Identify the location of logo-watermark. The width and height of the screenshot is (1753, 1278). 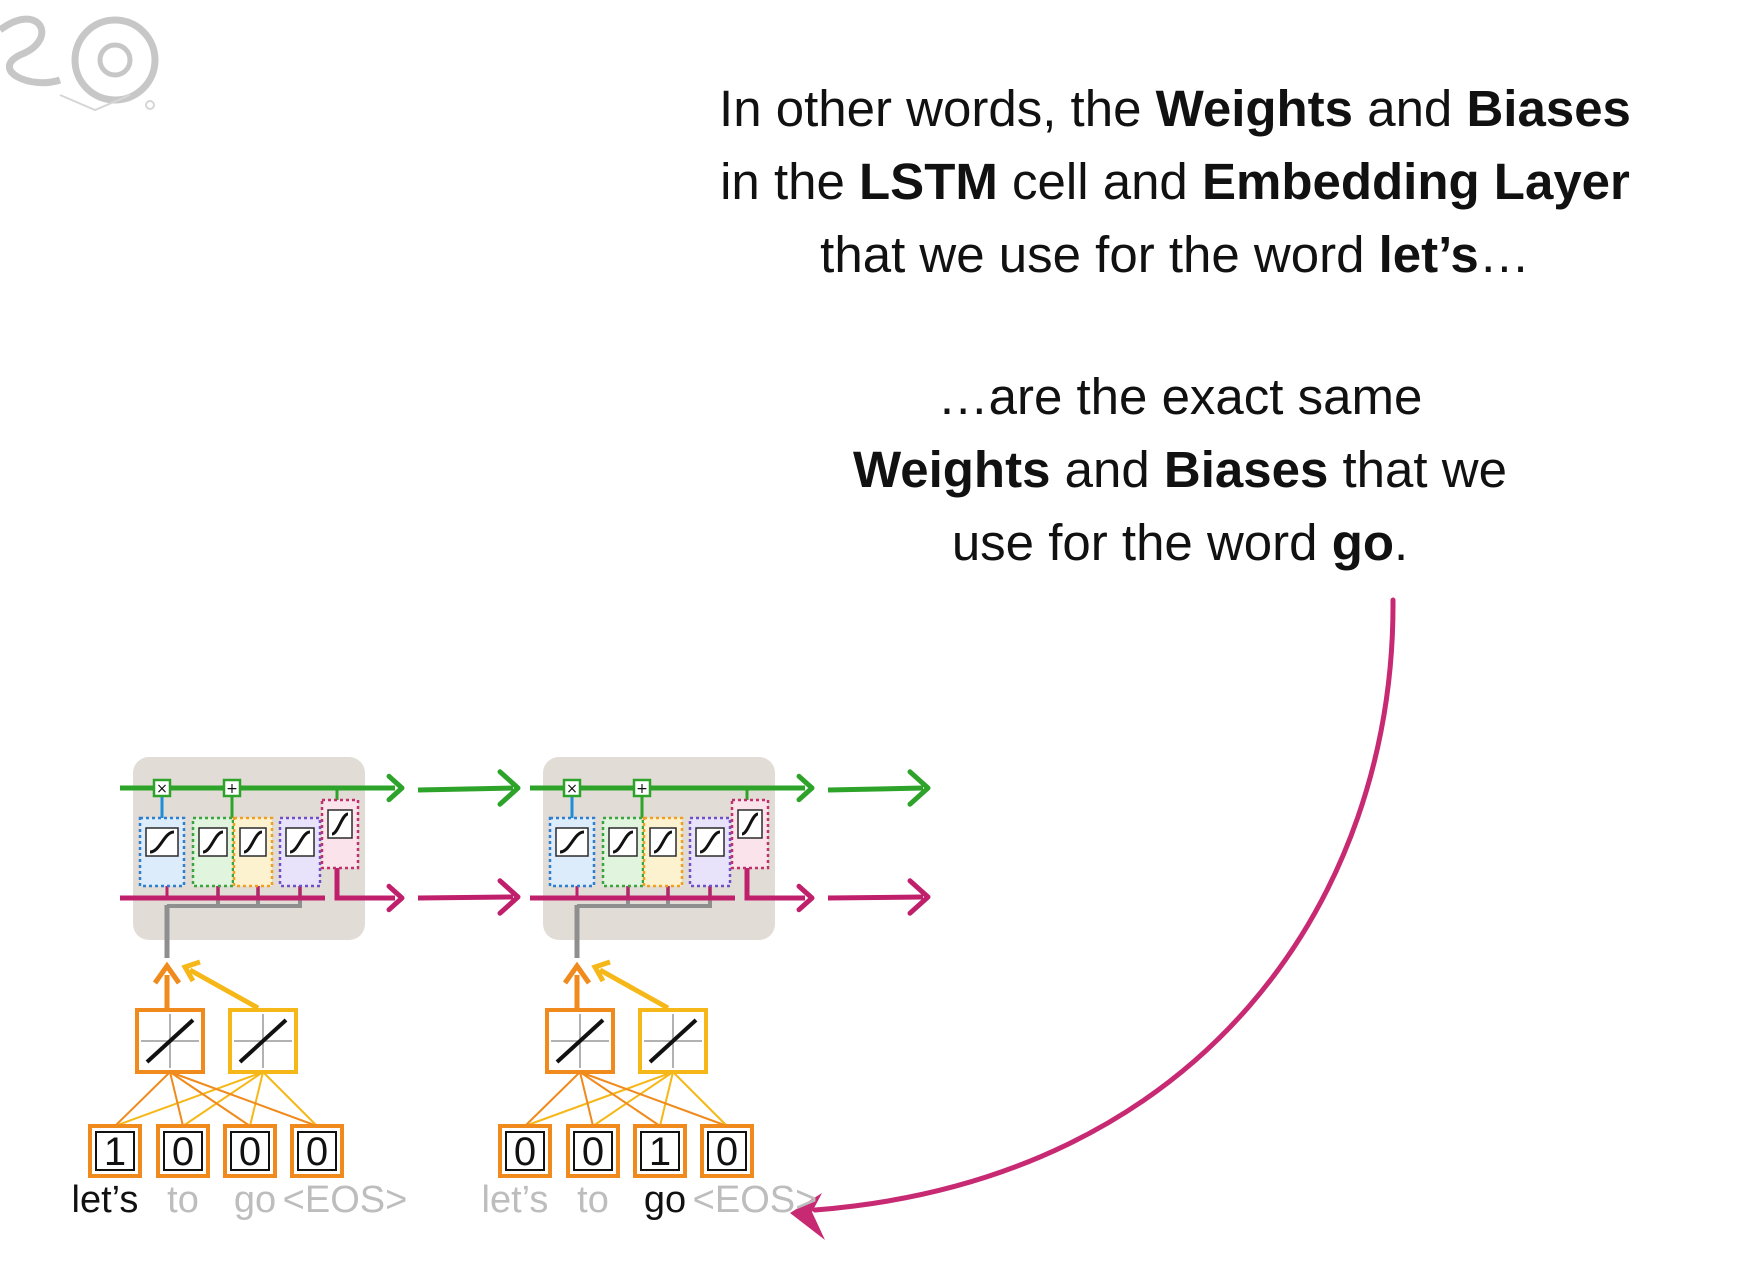
(79, 63).